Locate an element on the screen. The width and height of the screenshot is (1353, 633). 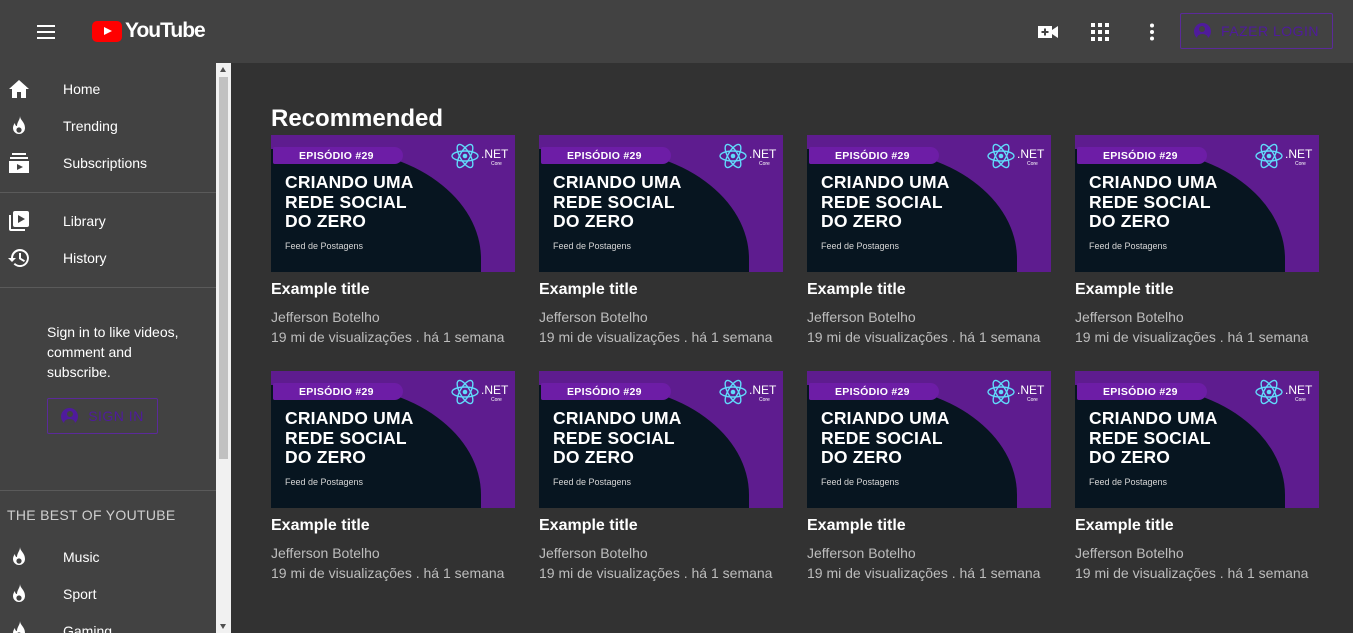
youtube-logo: YouTube is located at coordinates (149, 31).